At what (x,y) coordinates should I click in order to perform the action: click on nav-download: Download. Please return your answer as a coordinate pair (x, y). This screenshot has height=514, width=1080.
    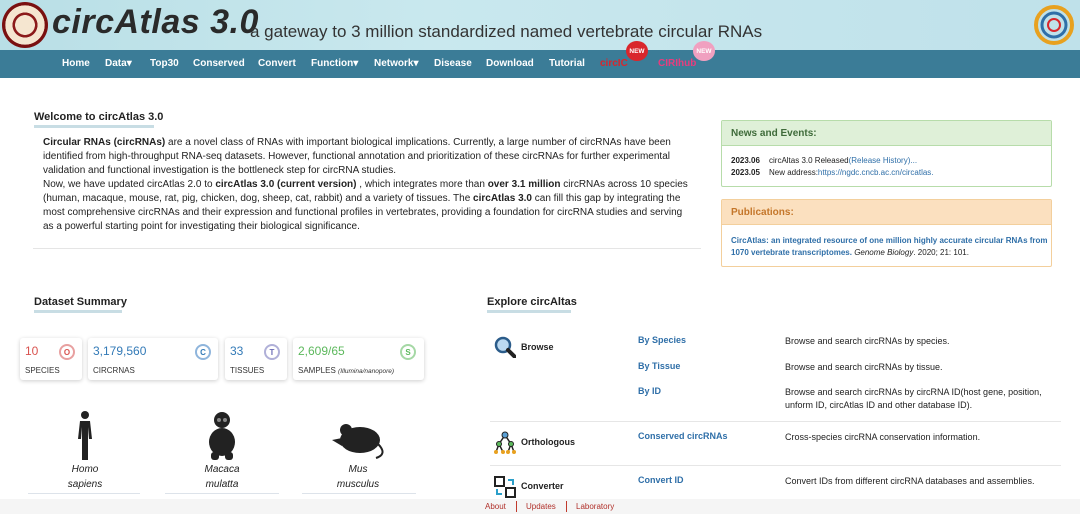
    Looking at the image, I should click on (510, 63).